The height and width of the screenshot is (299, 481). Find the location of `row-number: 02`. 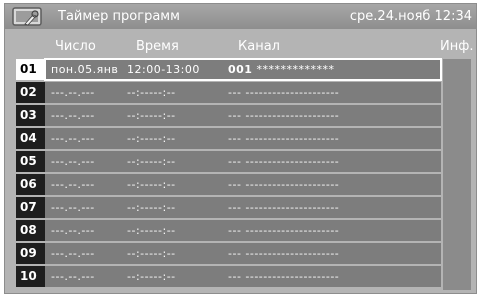

row-number: 02 is located at coordinates (30, 92).